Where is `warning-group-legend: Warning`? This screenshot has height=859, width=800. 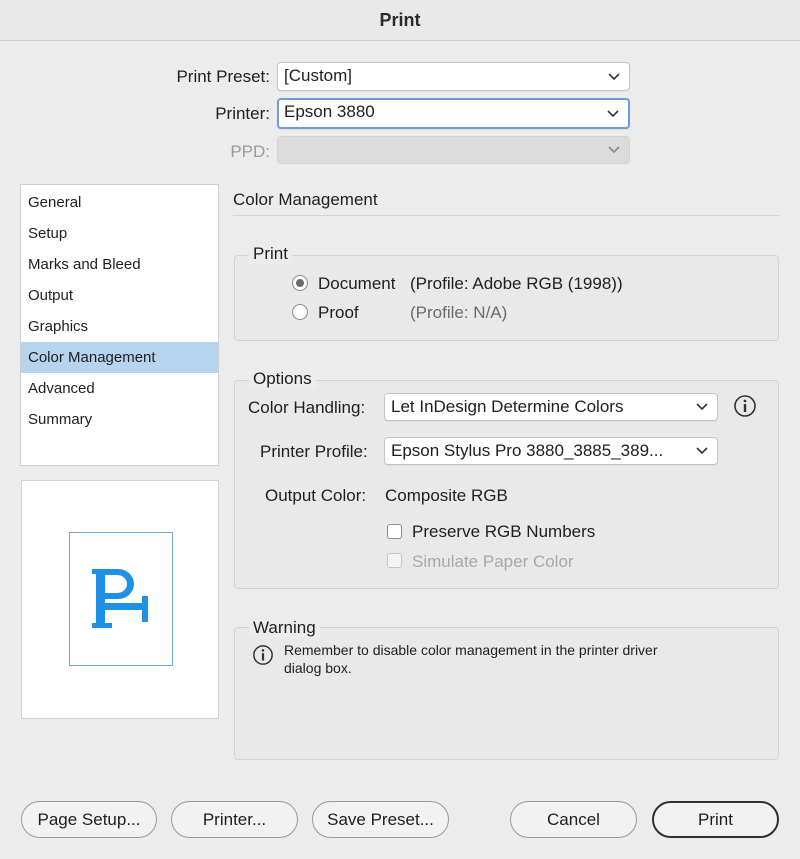 warning-group-legend: Warning is located at coordinates (284, 628).